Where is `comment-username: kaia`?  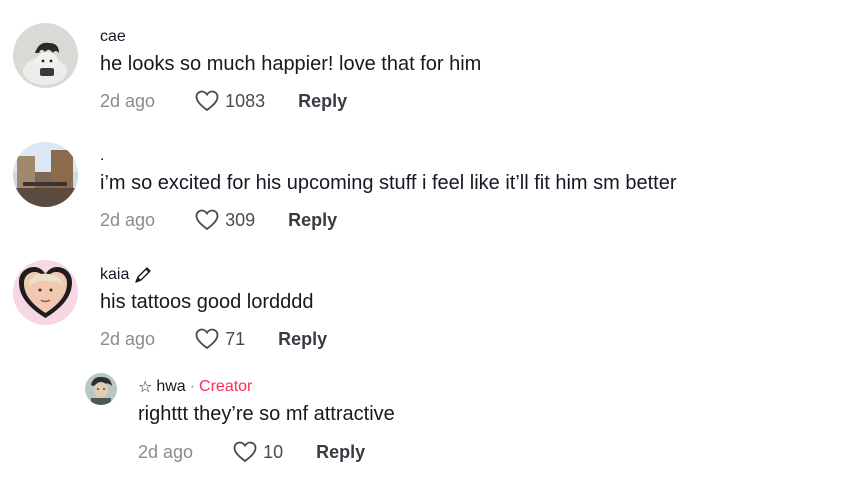
comment-username: kaia is located at coordinates (126, 275).